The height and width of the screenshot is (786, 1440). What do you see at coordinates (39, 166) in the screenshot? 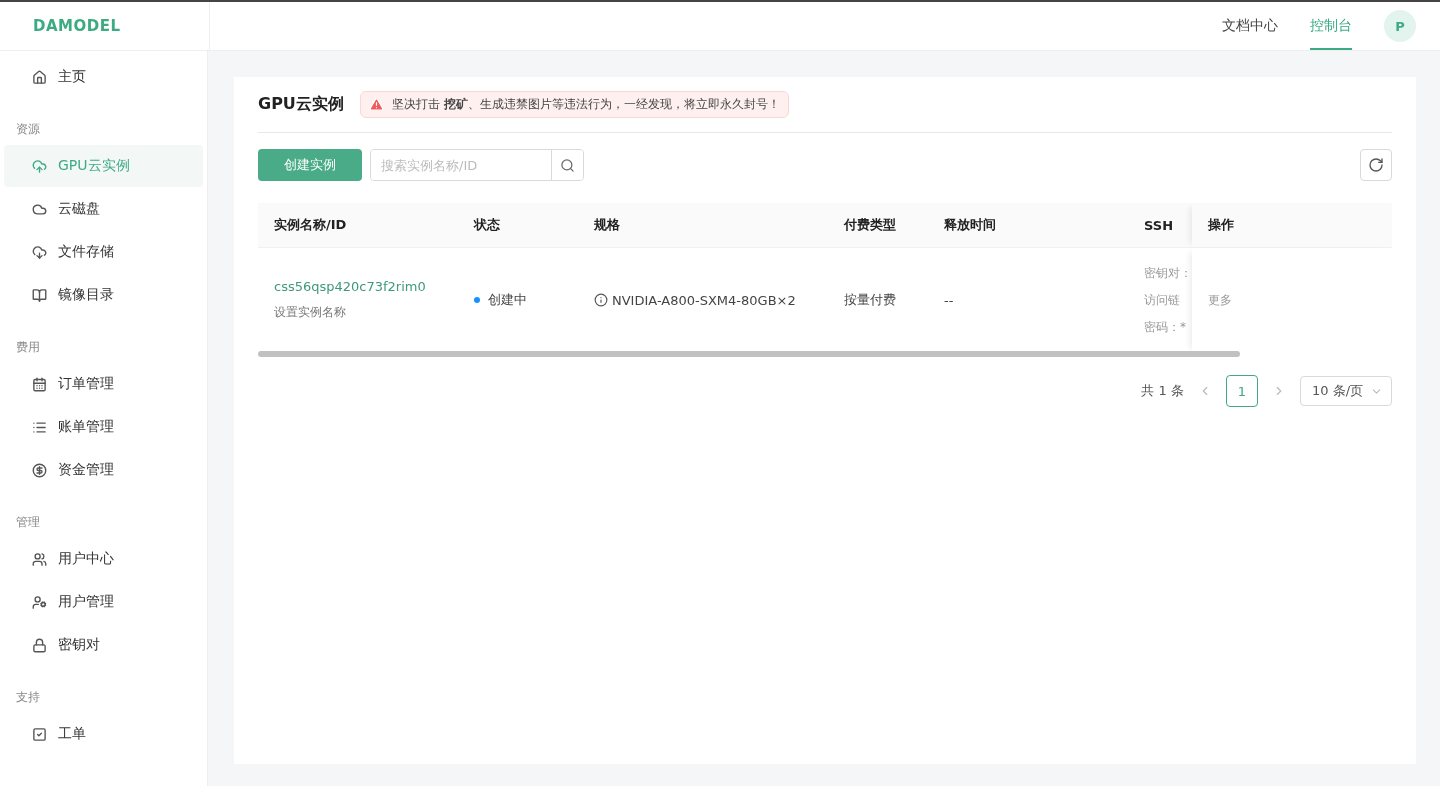
I see `cloud-upload-icon` at bounding box center [39, 166].